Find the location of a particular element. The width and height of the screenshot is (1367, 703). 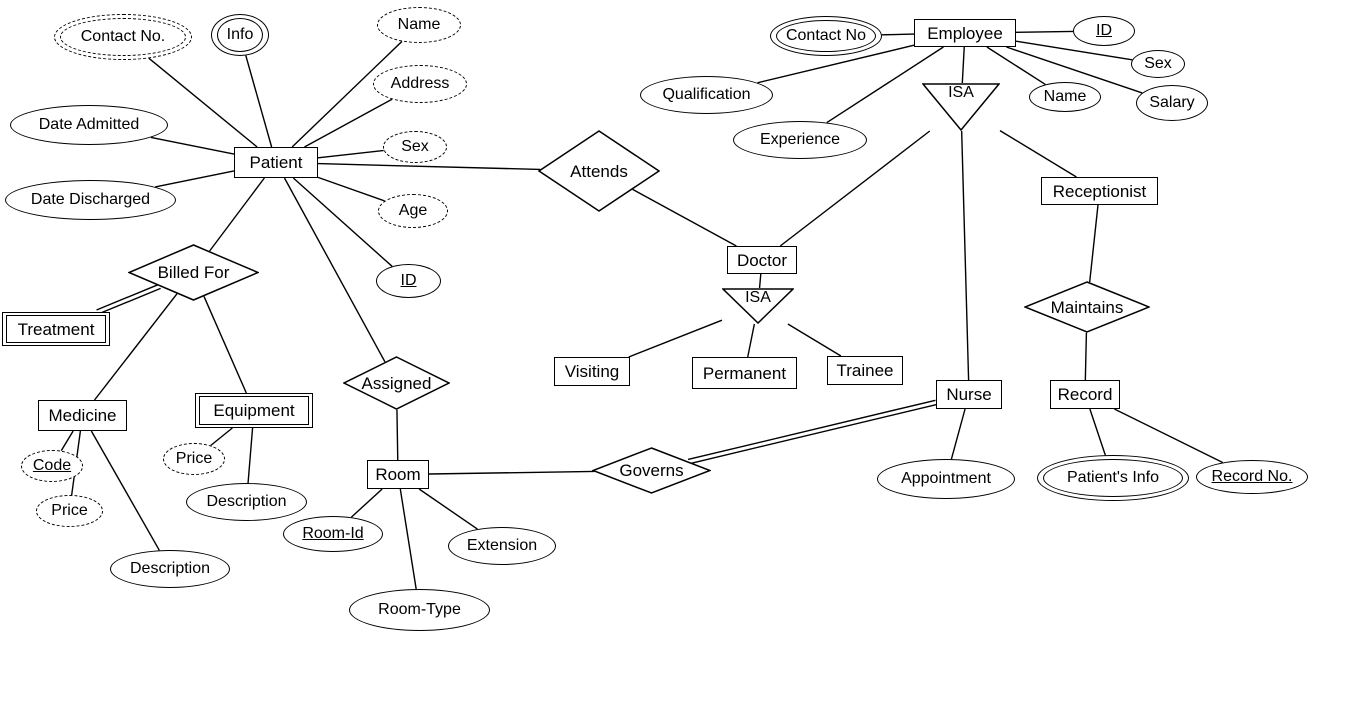

entity-equipment: Equipment is located at coordinates (254, 410).